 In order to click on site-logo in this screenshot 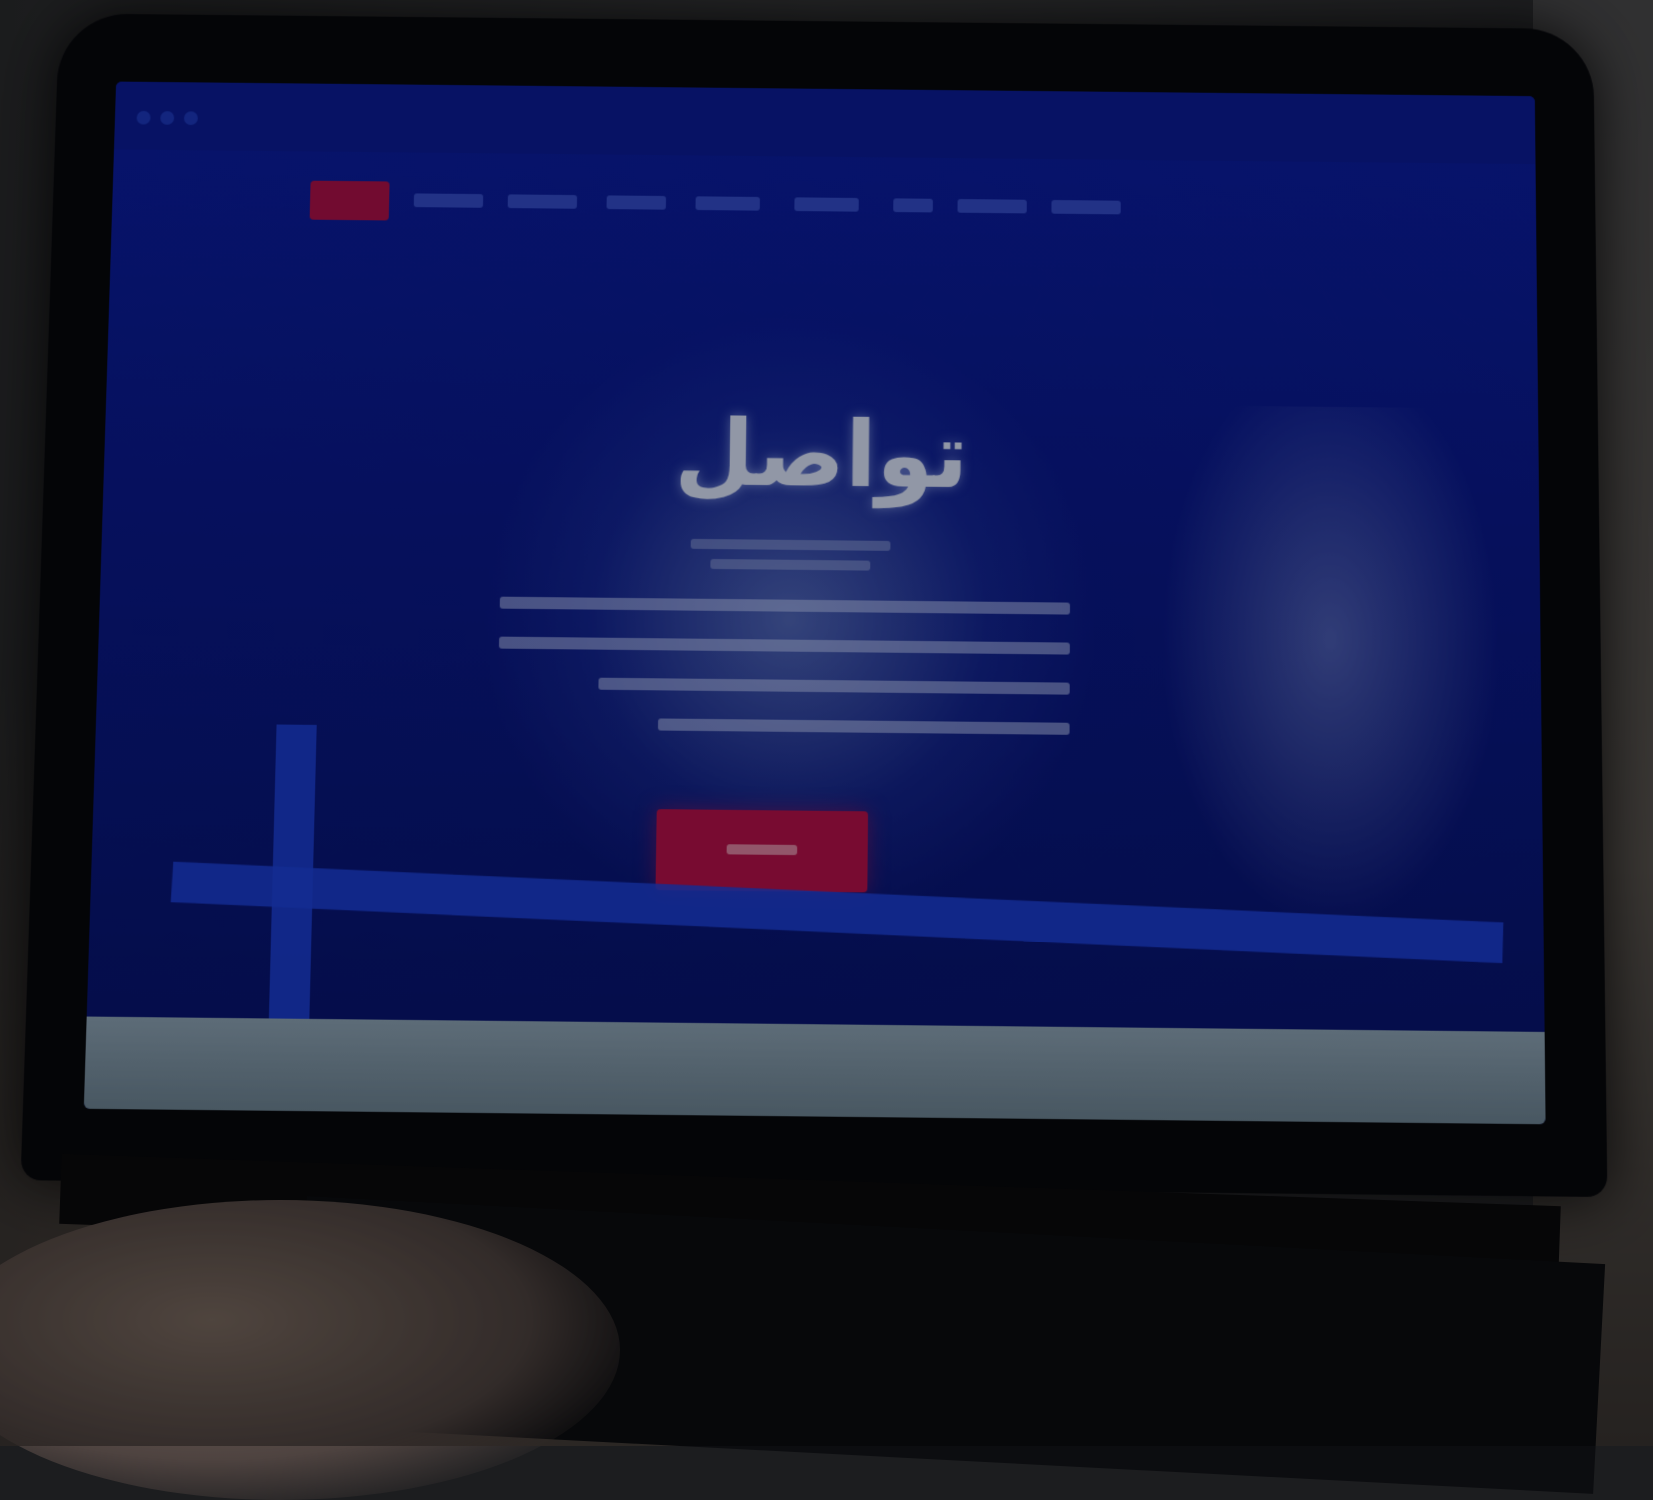, I will do `click(349, 200)`.